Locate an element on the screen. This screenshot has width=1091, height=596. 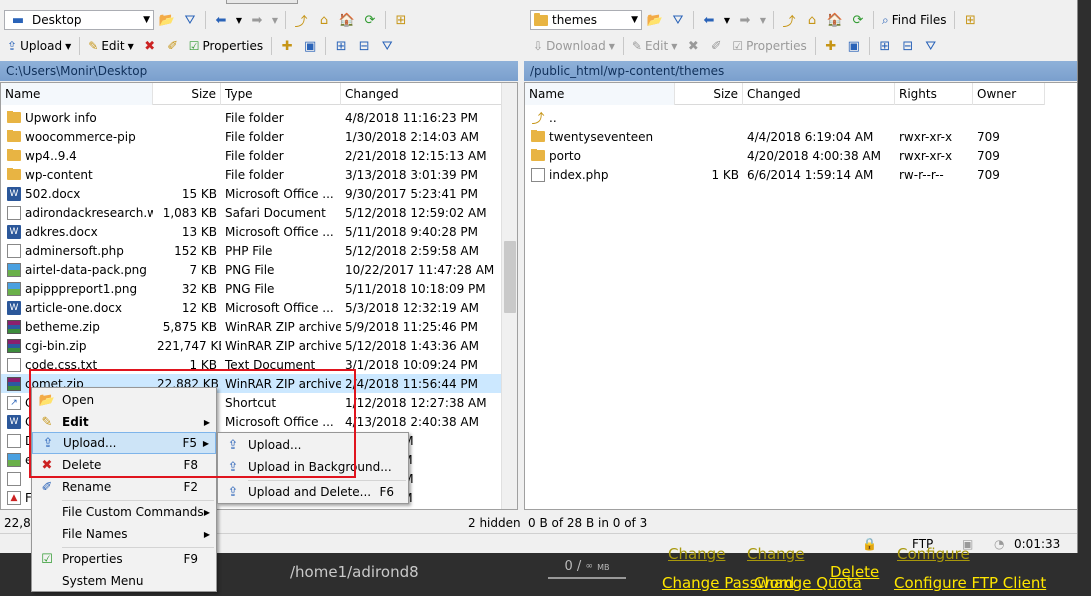
menu-item-rename: ✐ Rename F2 is located at coordinates (124, 487).